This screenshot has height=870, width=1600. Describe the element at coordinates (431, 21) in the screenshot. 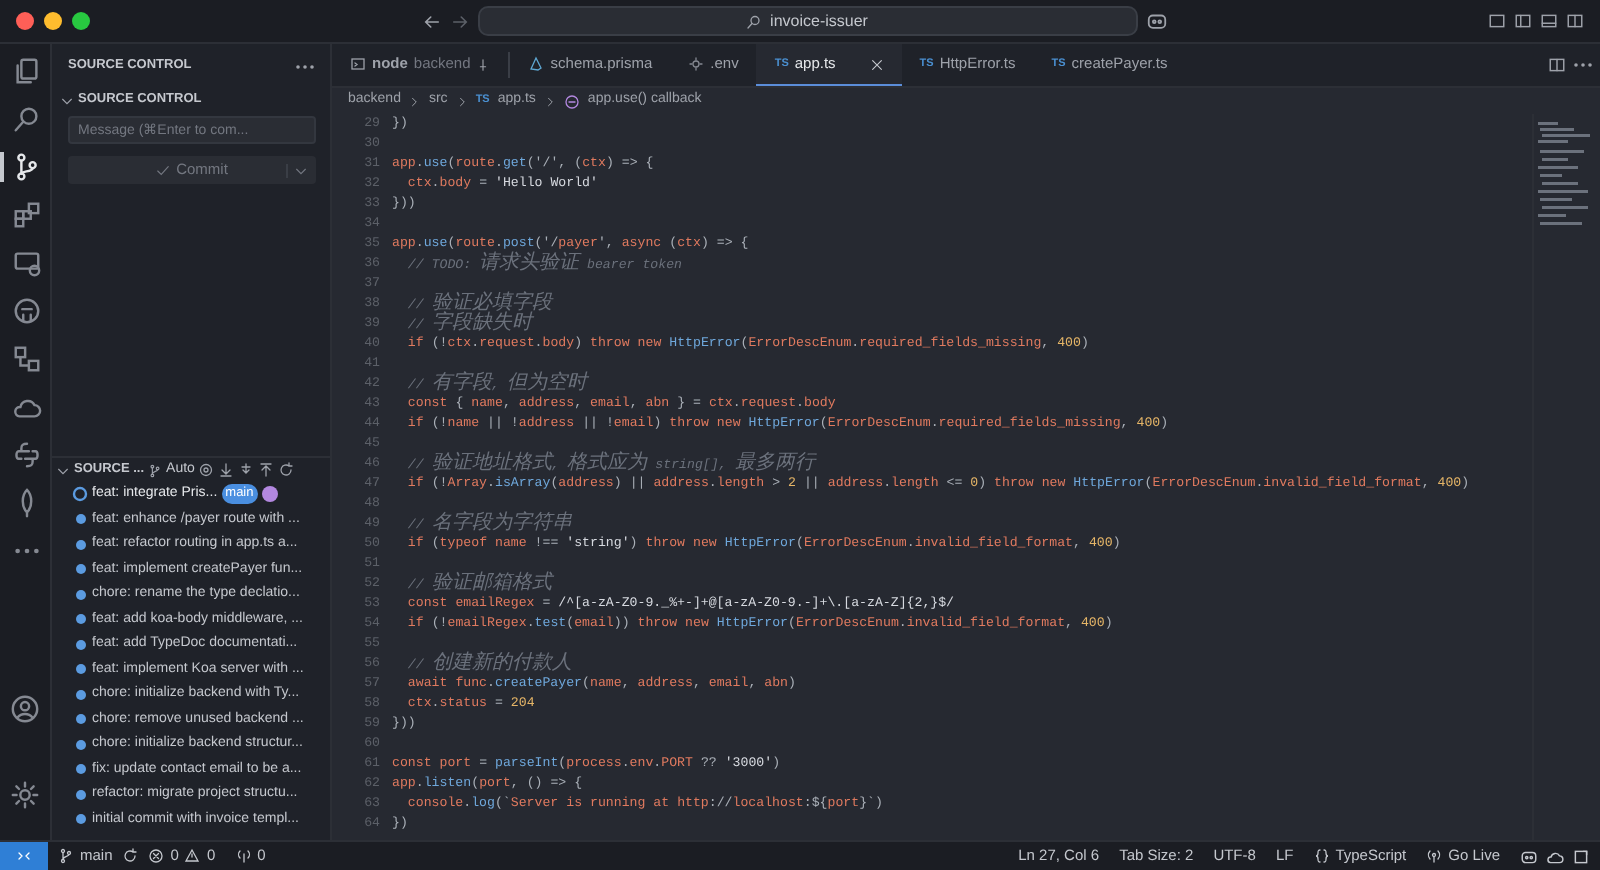

I see `back-arrow-icon` at that location.